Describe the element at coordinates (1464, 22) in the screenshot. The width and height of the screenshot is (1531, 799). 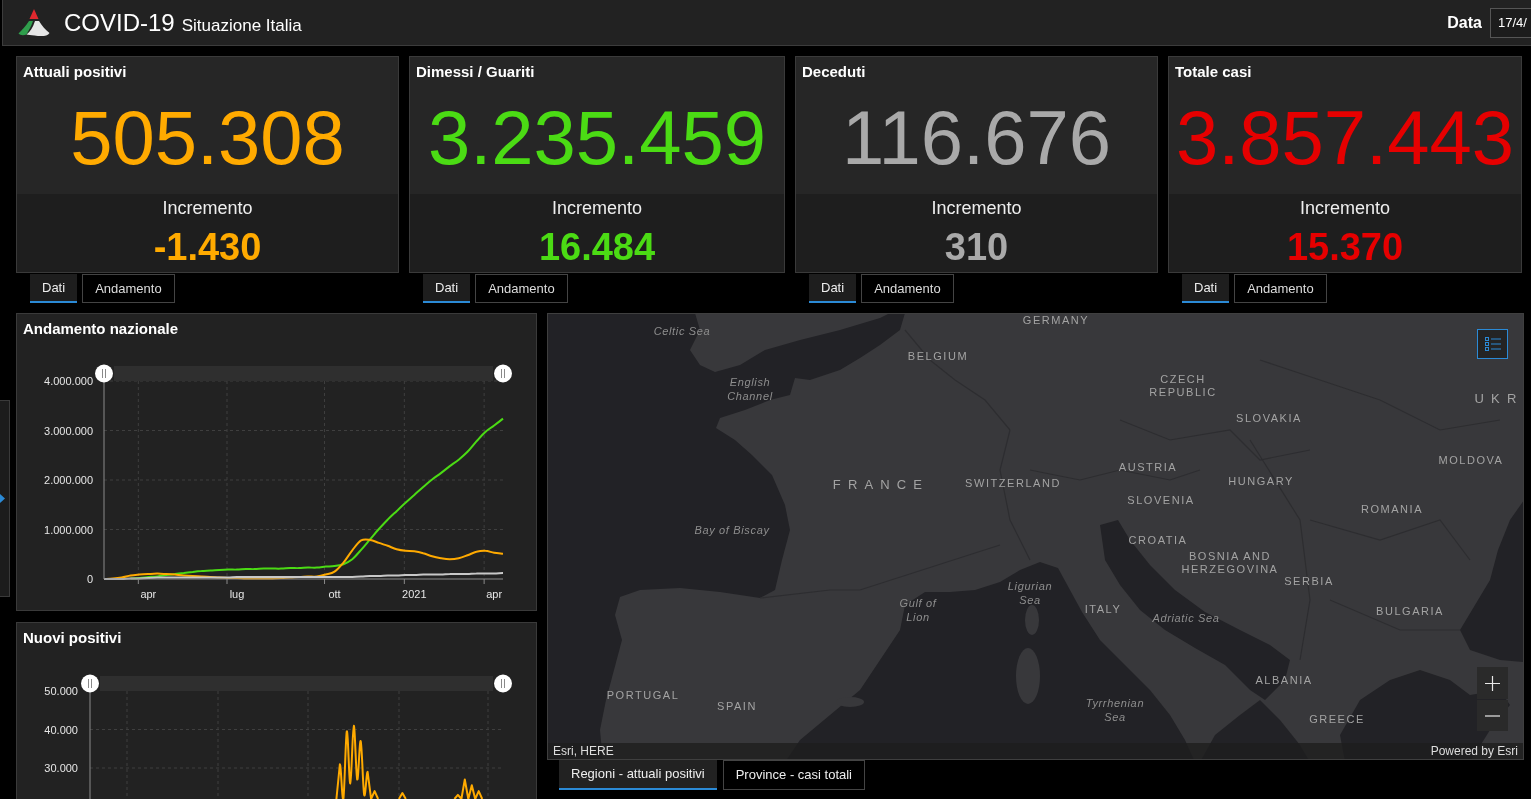
I see `date-label: Data` at that location.